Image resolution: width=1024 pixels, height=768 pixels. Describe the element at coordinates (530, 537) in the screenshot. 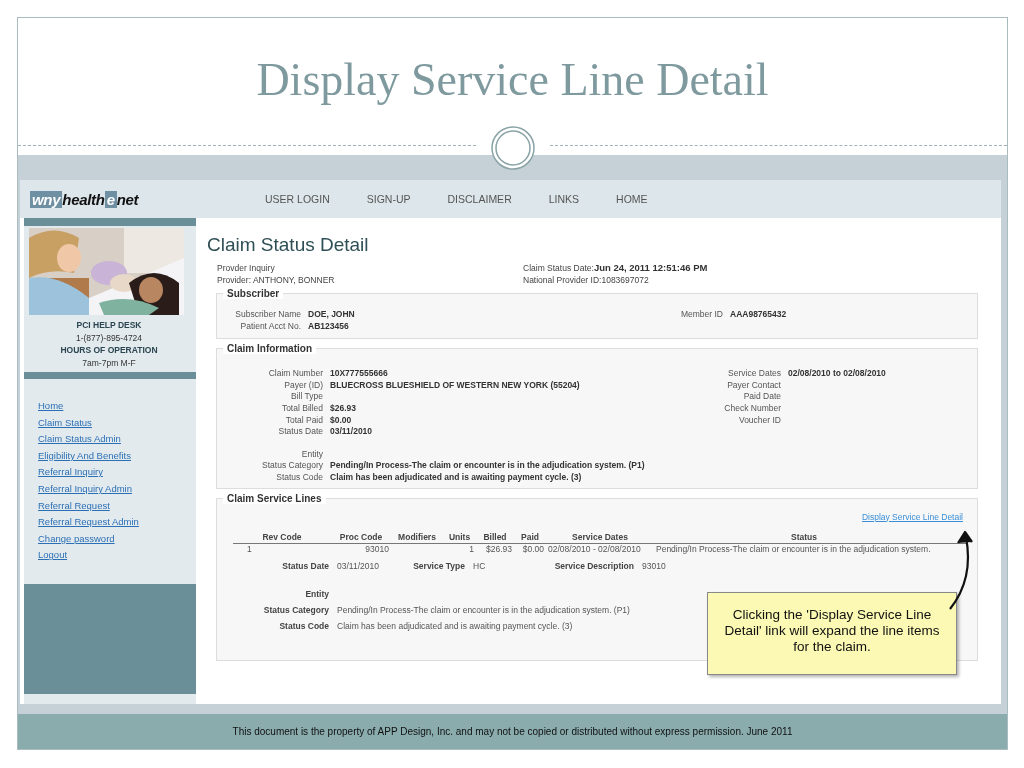

I see `table-header: Paid` at that location.